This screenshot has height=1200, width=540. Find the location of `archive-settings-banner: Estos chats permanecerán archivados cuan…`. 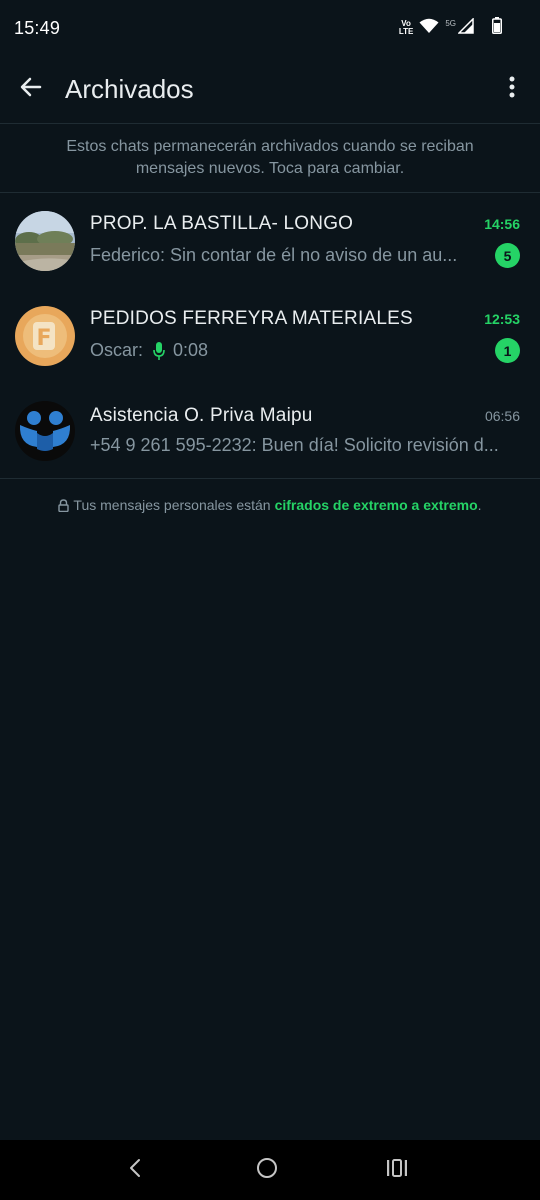

archive-settings-banner: Estos chats permanecerán archivados cuan… is located at coordinates (270, 158).